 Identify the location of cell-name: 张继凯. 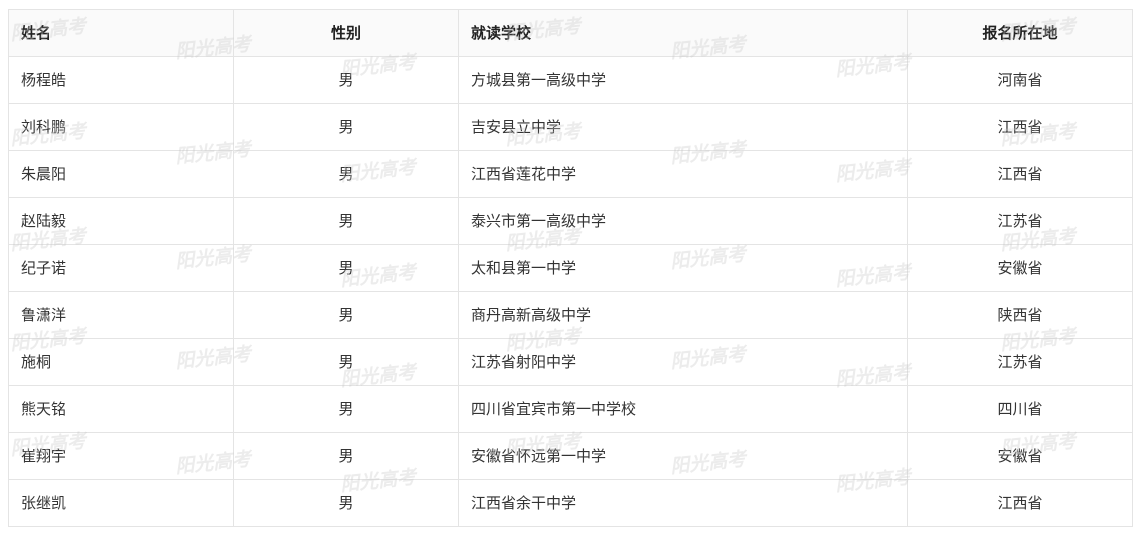
(121, 503).